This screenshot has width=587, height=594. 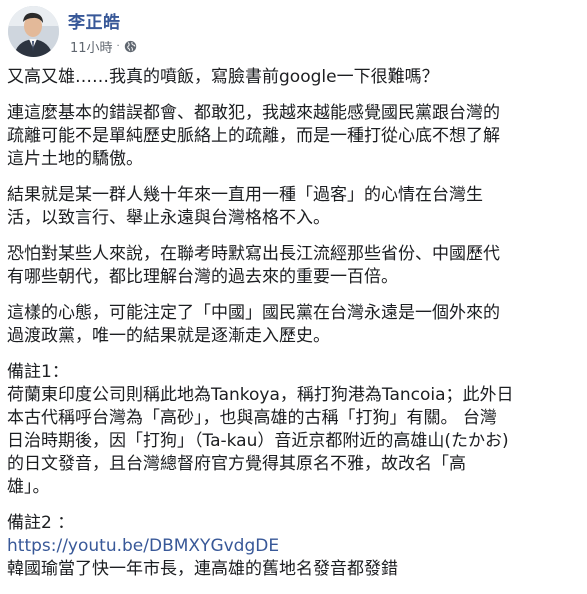 I want to click on post-header: 李正皓 11小時 ·, so click(x=288, y=32).